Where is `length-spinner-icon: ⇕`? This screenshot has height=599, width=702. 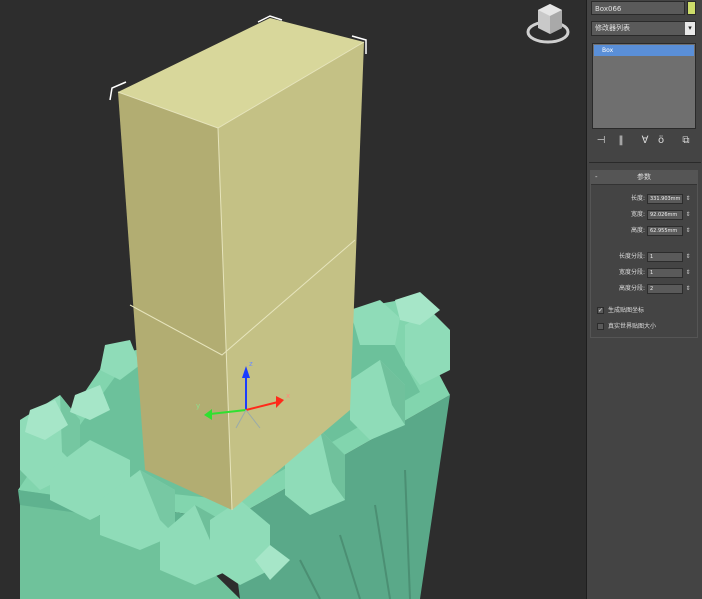
length-spinner-icon: ⇕ is located at coordinates (688, 199).